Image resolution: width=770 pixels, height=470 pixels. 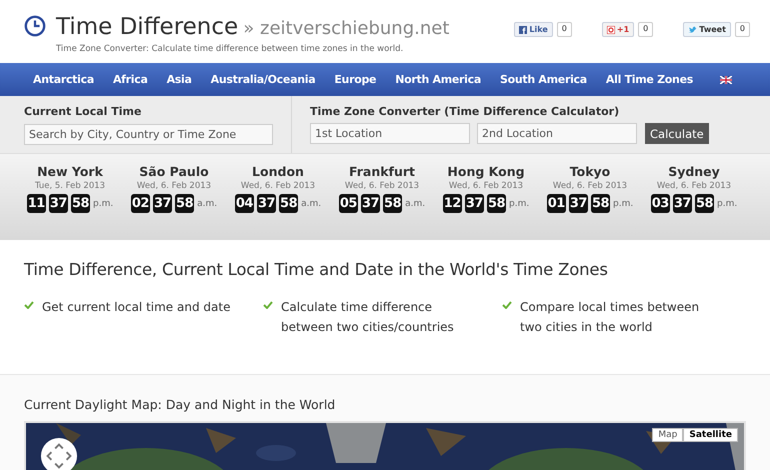 What do you see at coordinates (710, 435) in the screenshot?
I see `map-type-button: Satellite` at bounding box center [710, 435].